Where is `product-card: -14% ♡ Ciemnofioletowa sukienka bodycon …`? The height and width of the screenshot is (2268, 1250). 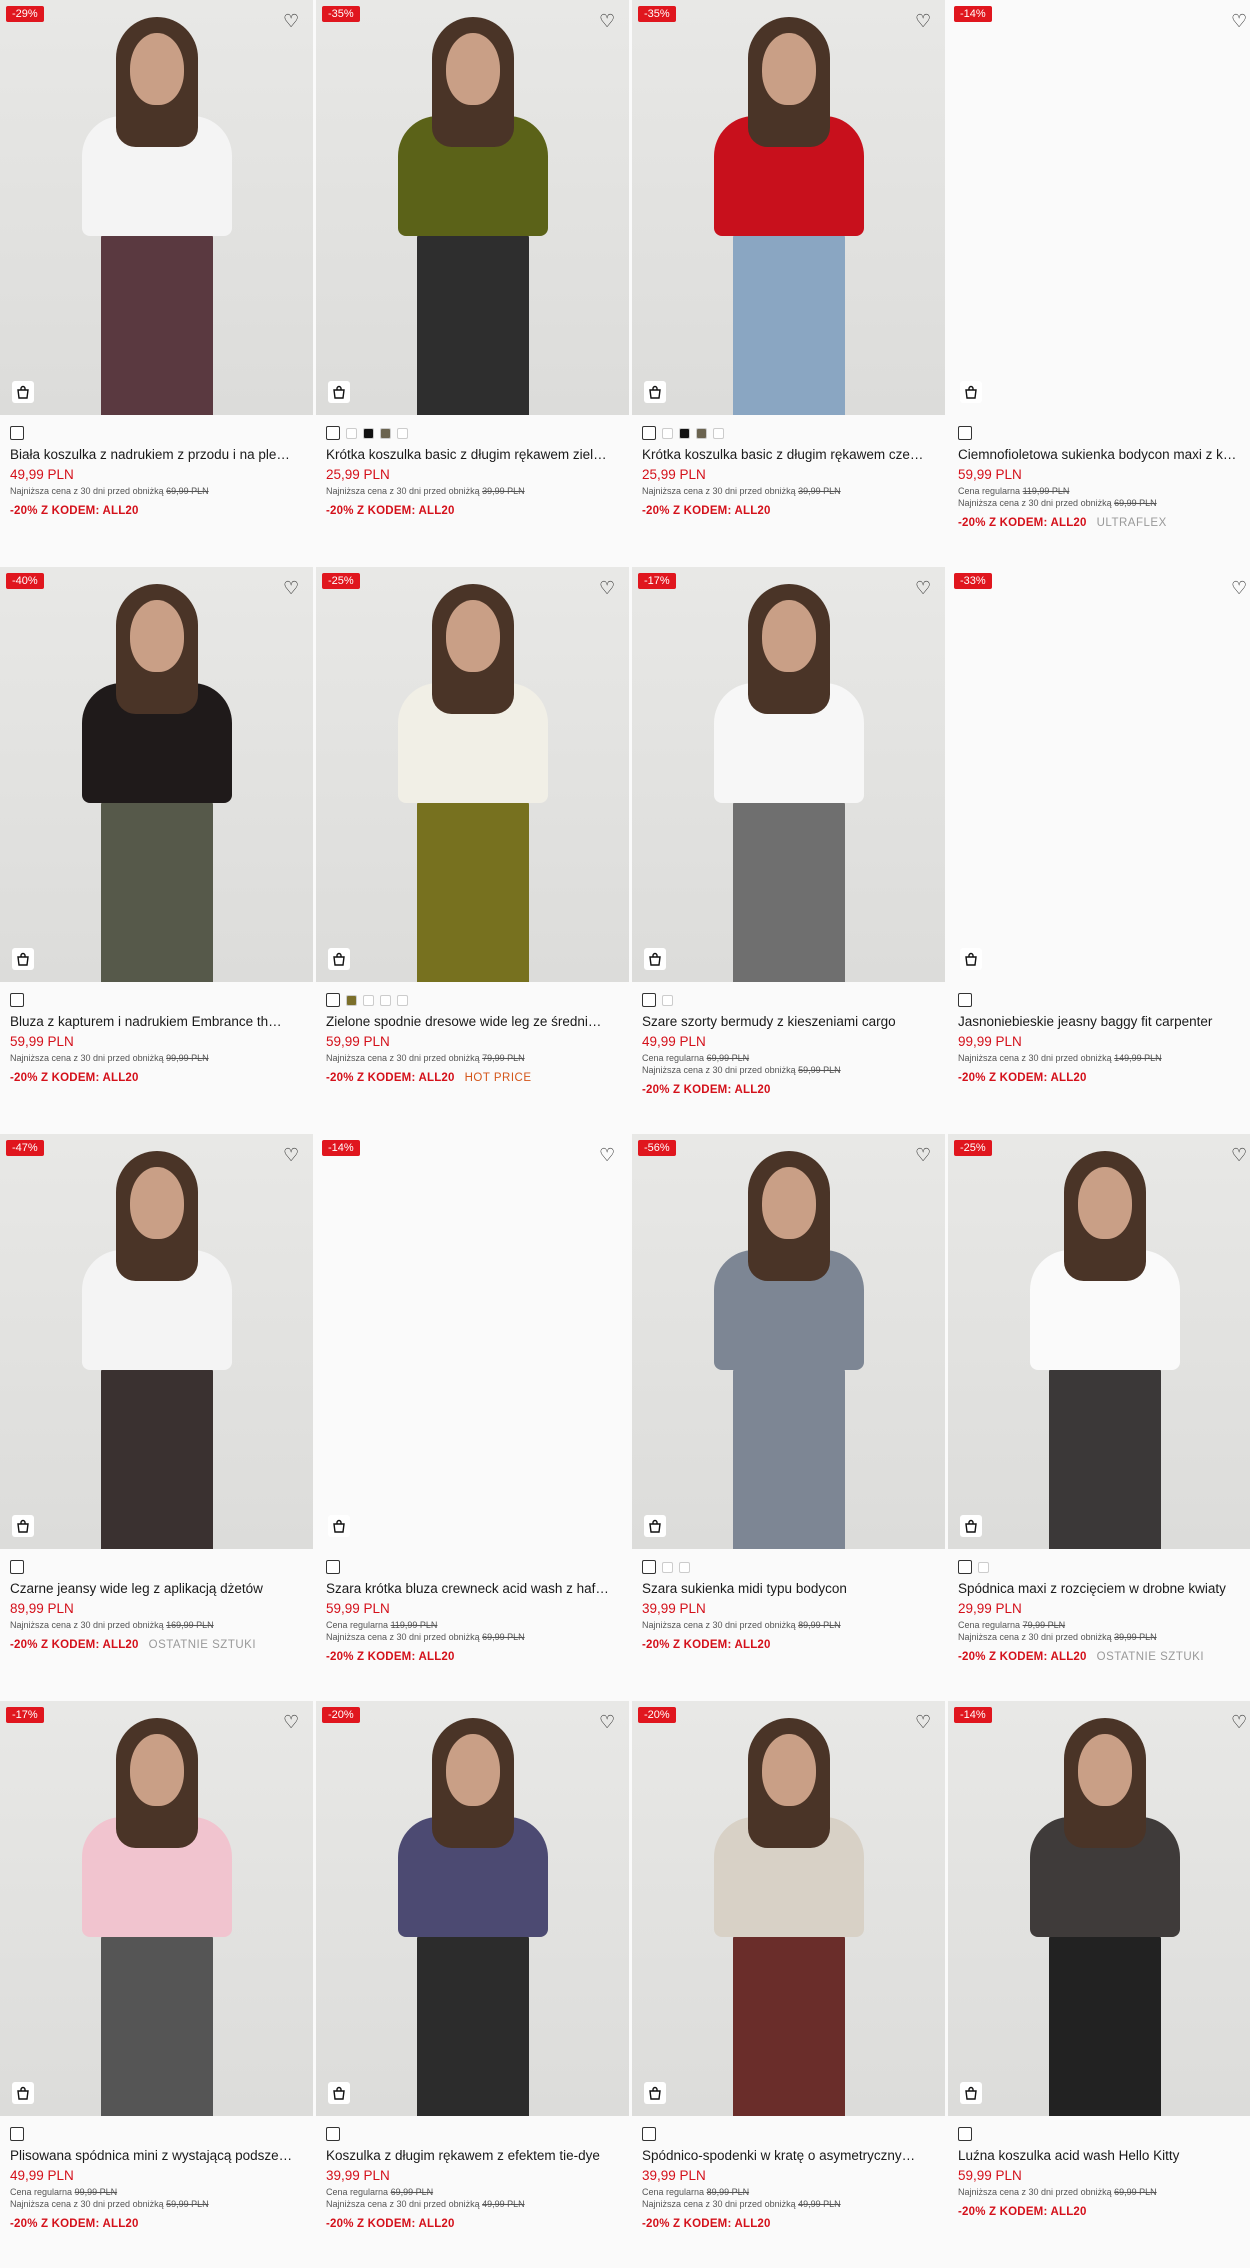
product-card: -14% ♡ Ciemnofioletowa sukienka bodycon … is located at coordinates (1099, 283).